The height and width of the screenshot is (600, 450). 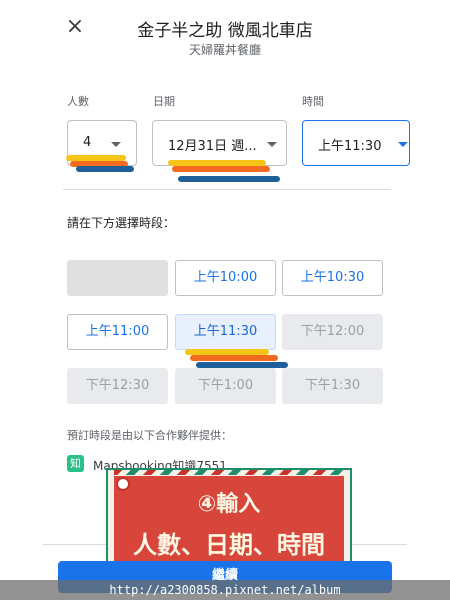 I want to click on header: × 金子半之助 微風北車店 天婦羅丼餐廳, so click(x=225, y=35).